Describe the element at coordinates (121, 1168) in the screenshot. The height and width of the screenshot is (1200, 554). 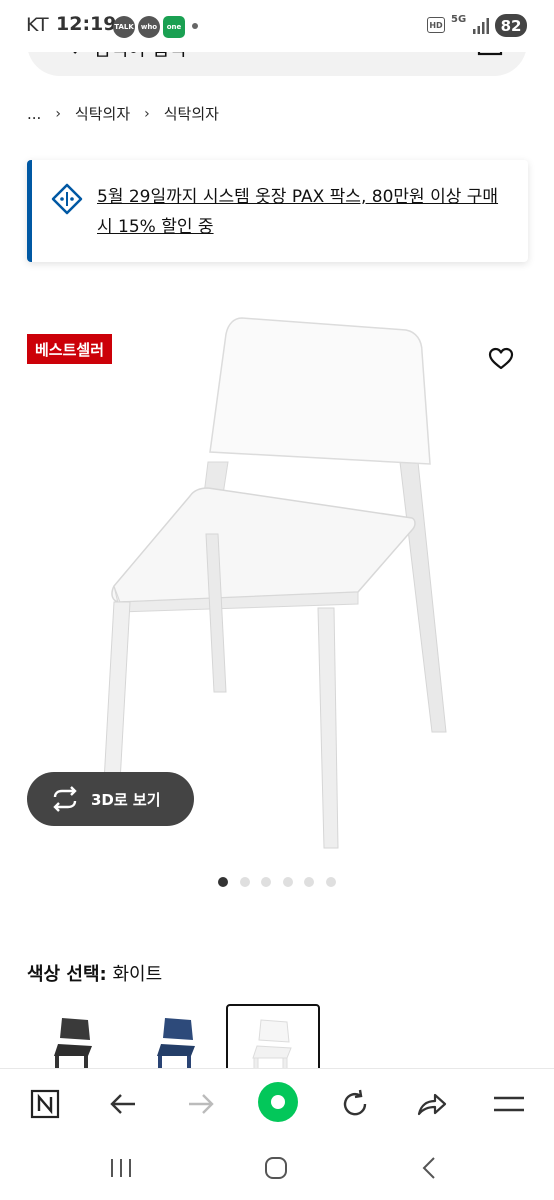
I see `recents-icon` at that location.